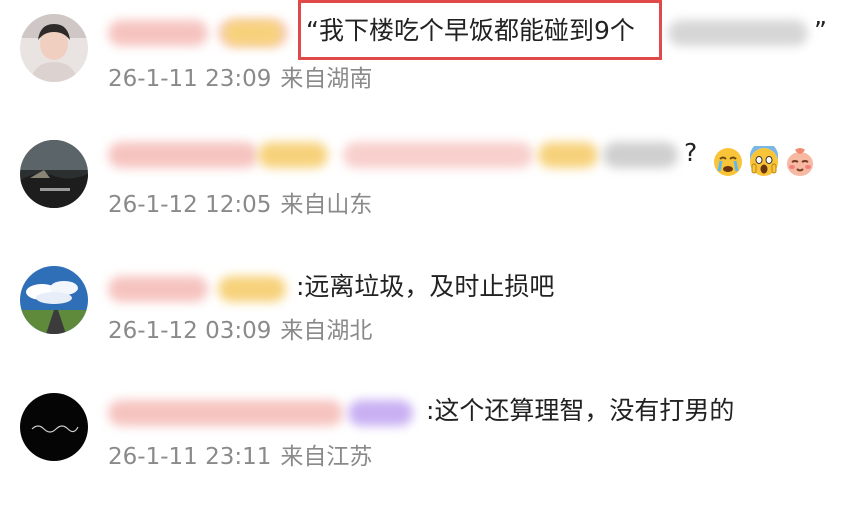 This screenshot has width=855, height=507. Describe the element at coordinates (800, 162) in the screenshot. I see `shy-face-emoji` at that location.